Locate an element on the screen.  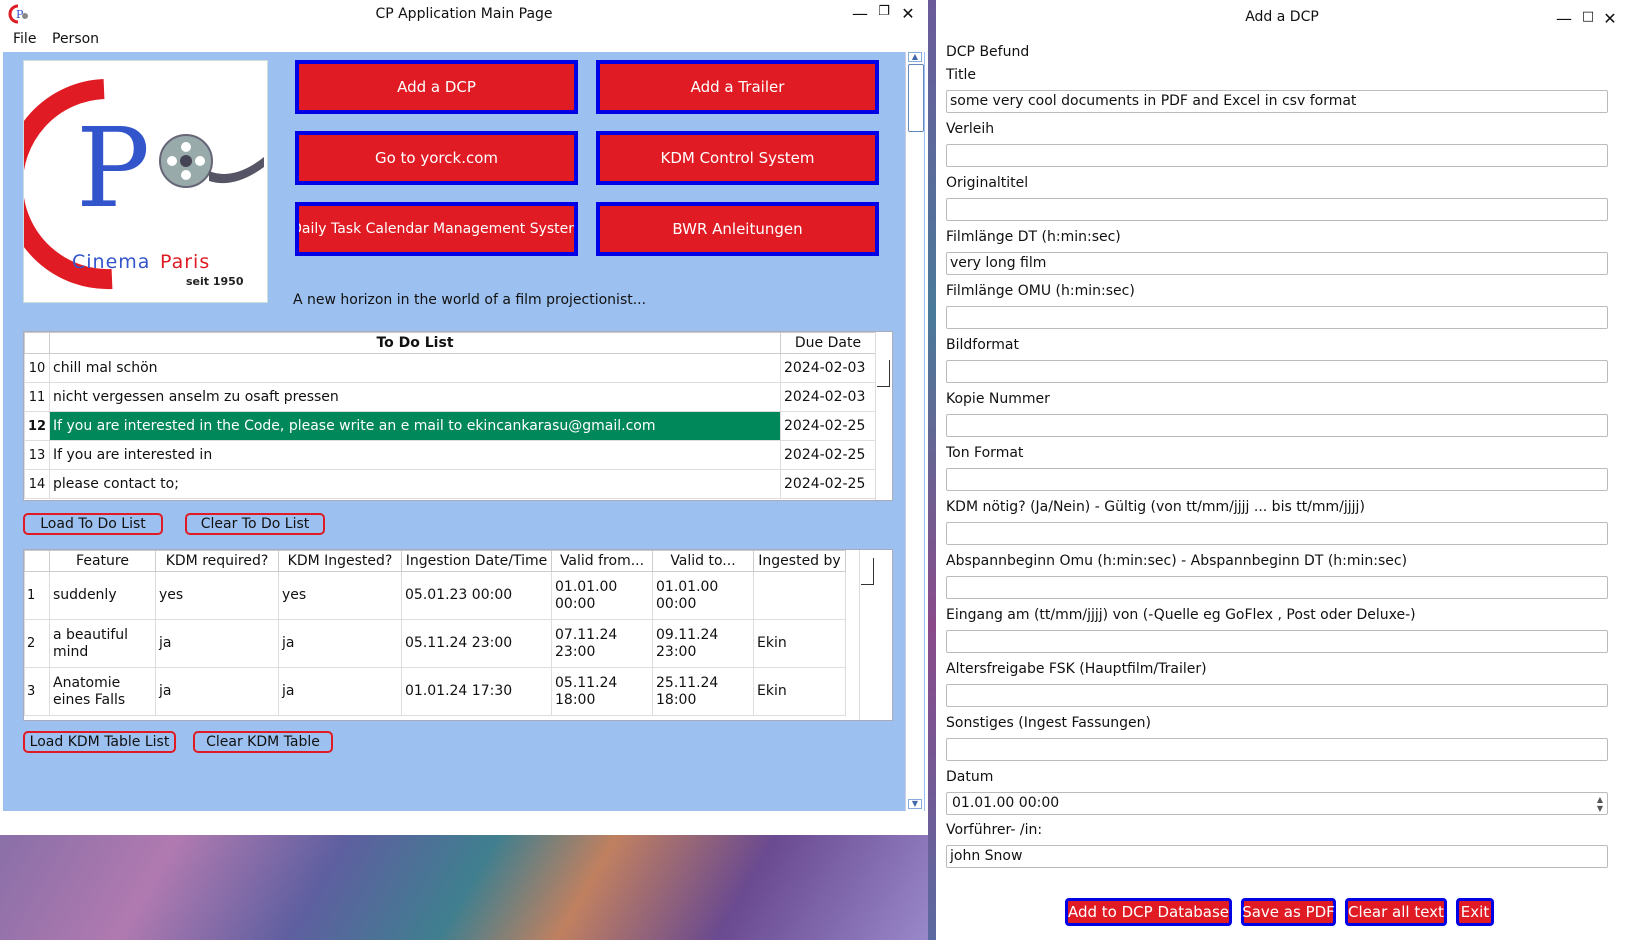
sonstiges-input is located at coordinates (1277, 749).